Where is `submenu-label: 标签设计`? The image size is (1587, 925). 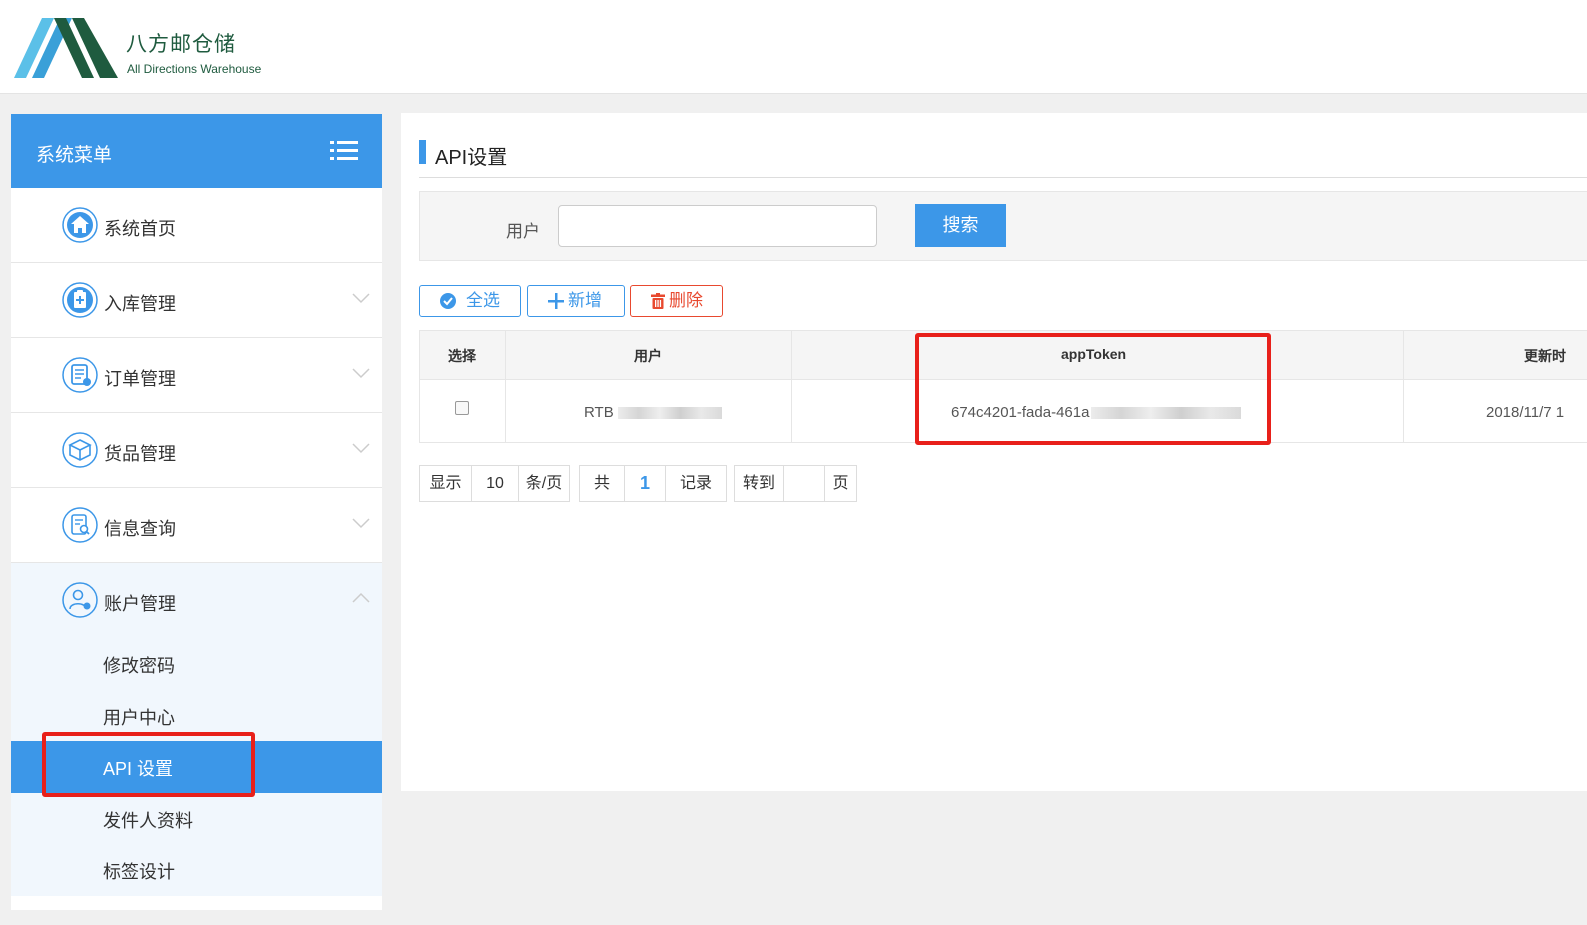 submenu-label: 标签设计 is located at coordinates (139, 872).